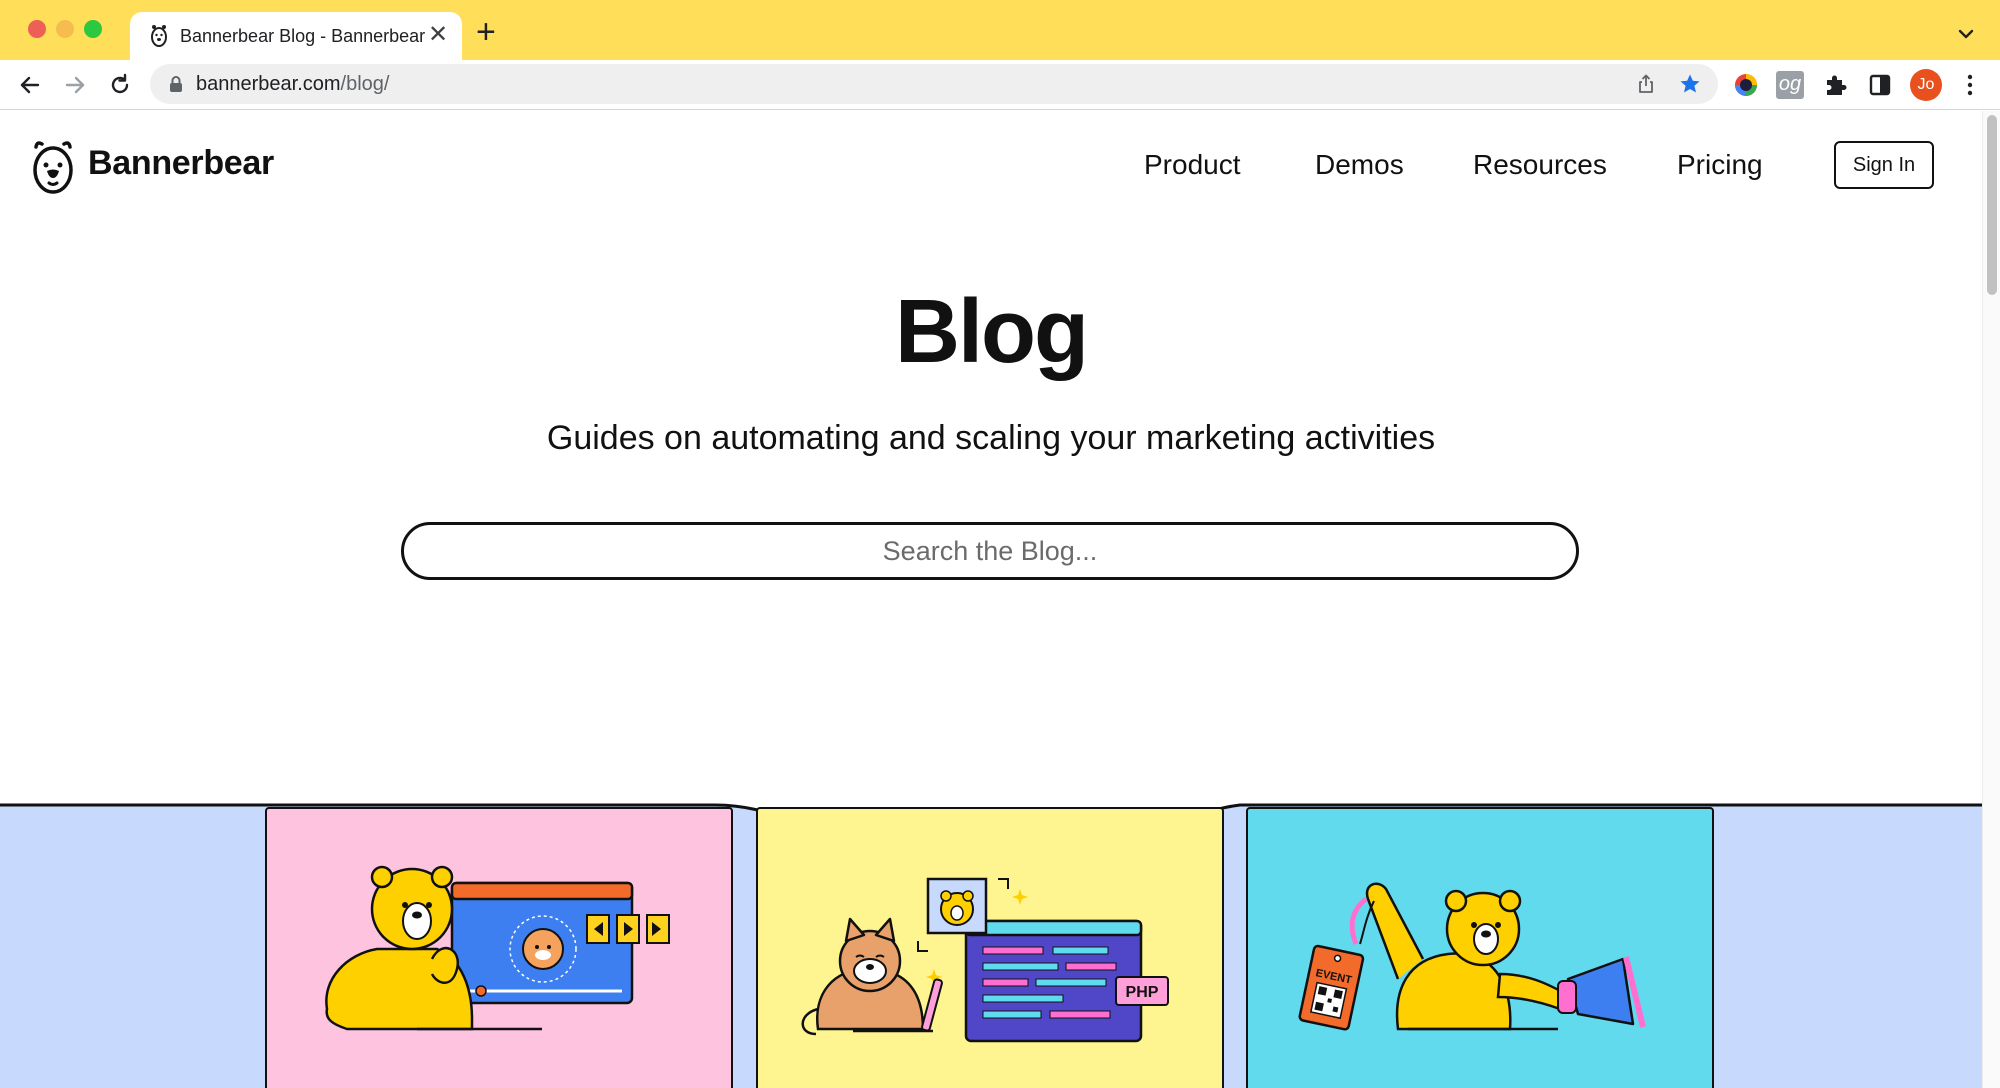 This screenshot has height=1088, width=2000. I want to click on nav-link-pricing: Pricing, so click(1720, 165).